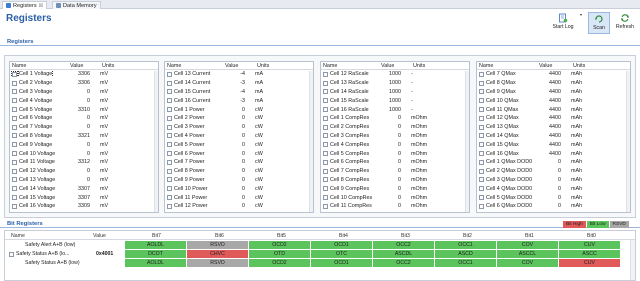  Describe the element at coordinates (553, 144) in the screenshot. I see `register-row: Cell 15 QMax 4400 mAh` at that location.